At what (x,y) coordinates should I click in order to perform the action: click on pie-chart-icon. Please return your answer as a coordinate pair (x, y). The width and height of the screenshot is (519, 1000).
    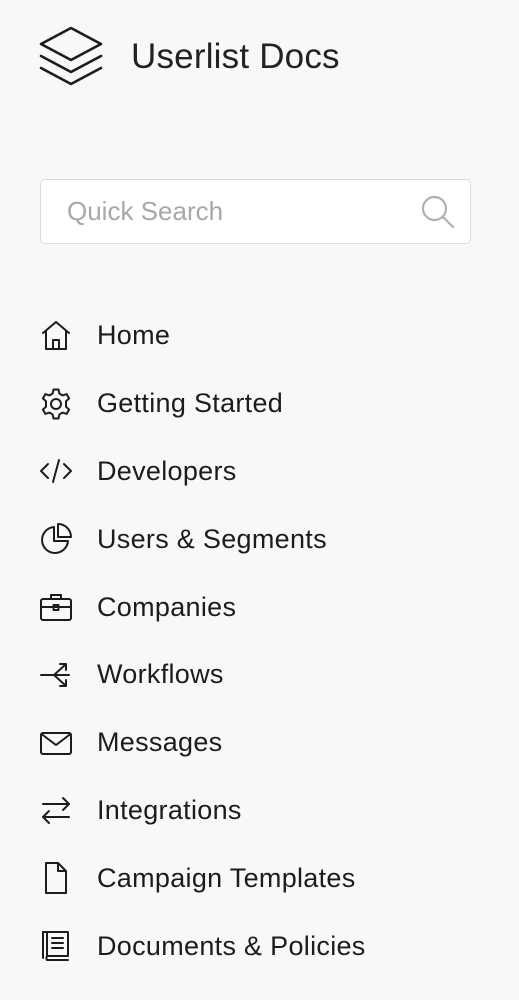
    Looking at the image, I should click on (56, 539).